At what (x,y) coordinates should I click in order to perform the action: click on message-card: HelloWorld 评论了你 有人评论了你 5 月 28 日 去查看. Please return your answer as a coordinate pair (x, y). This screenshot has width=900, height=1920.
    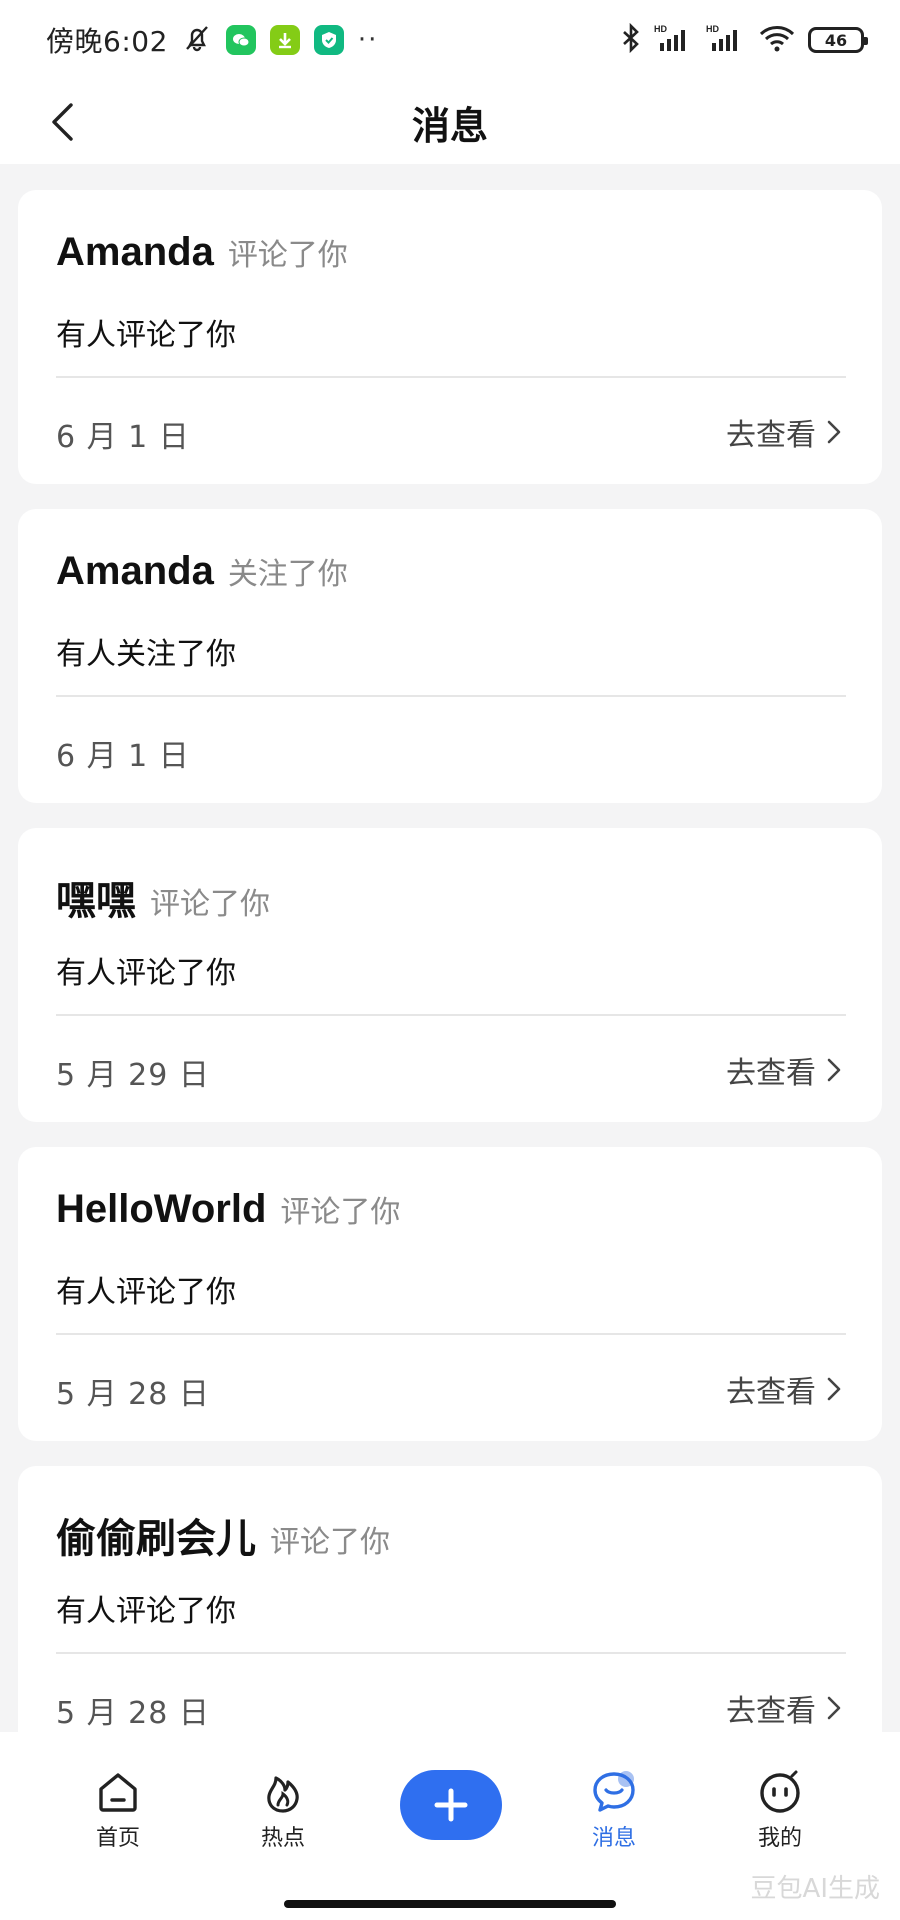
    Looking at the image, I should click on (450, 1294).